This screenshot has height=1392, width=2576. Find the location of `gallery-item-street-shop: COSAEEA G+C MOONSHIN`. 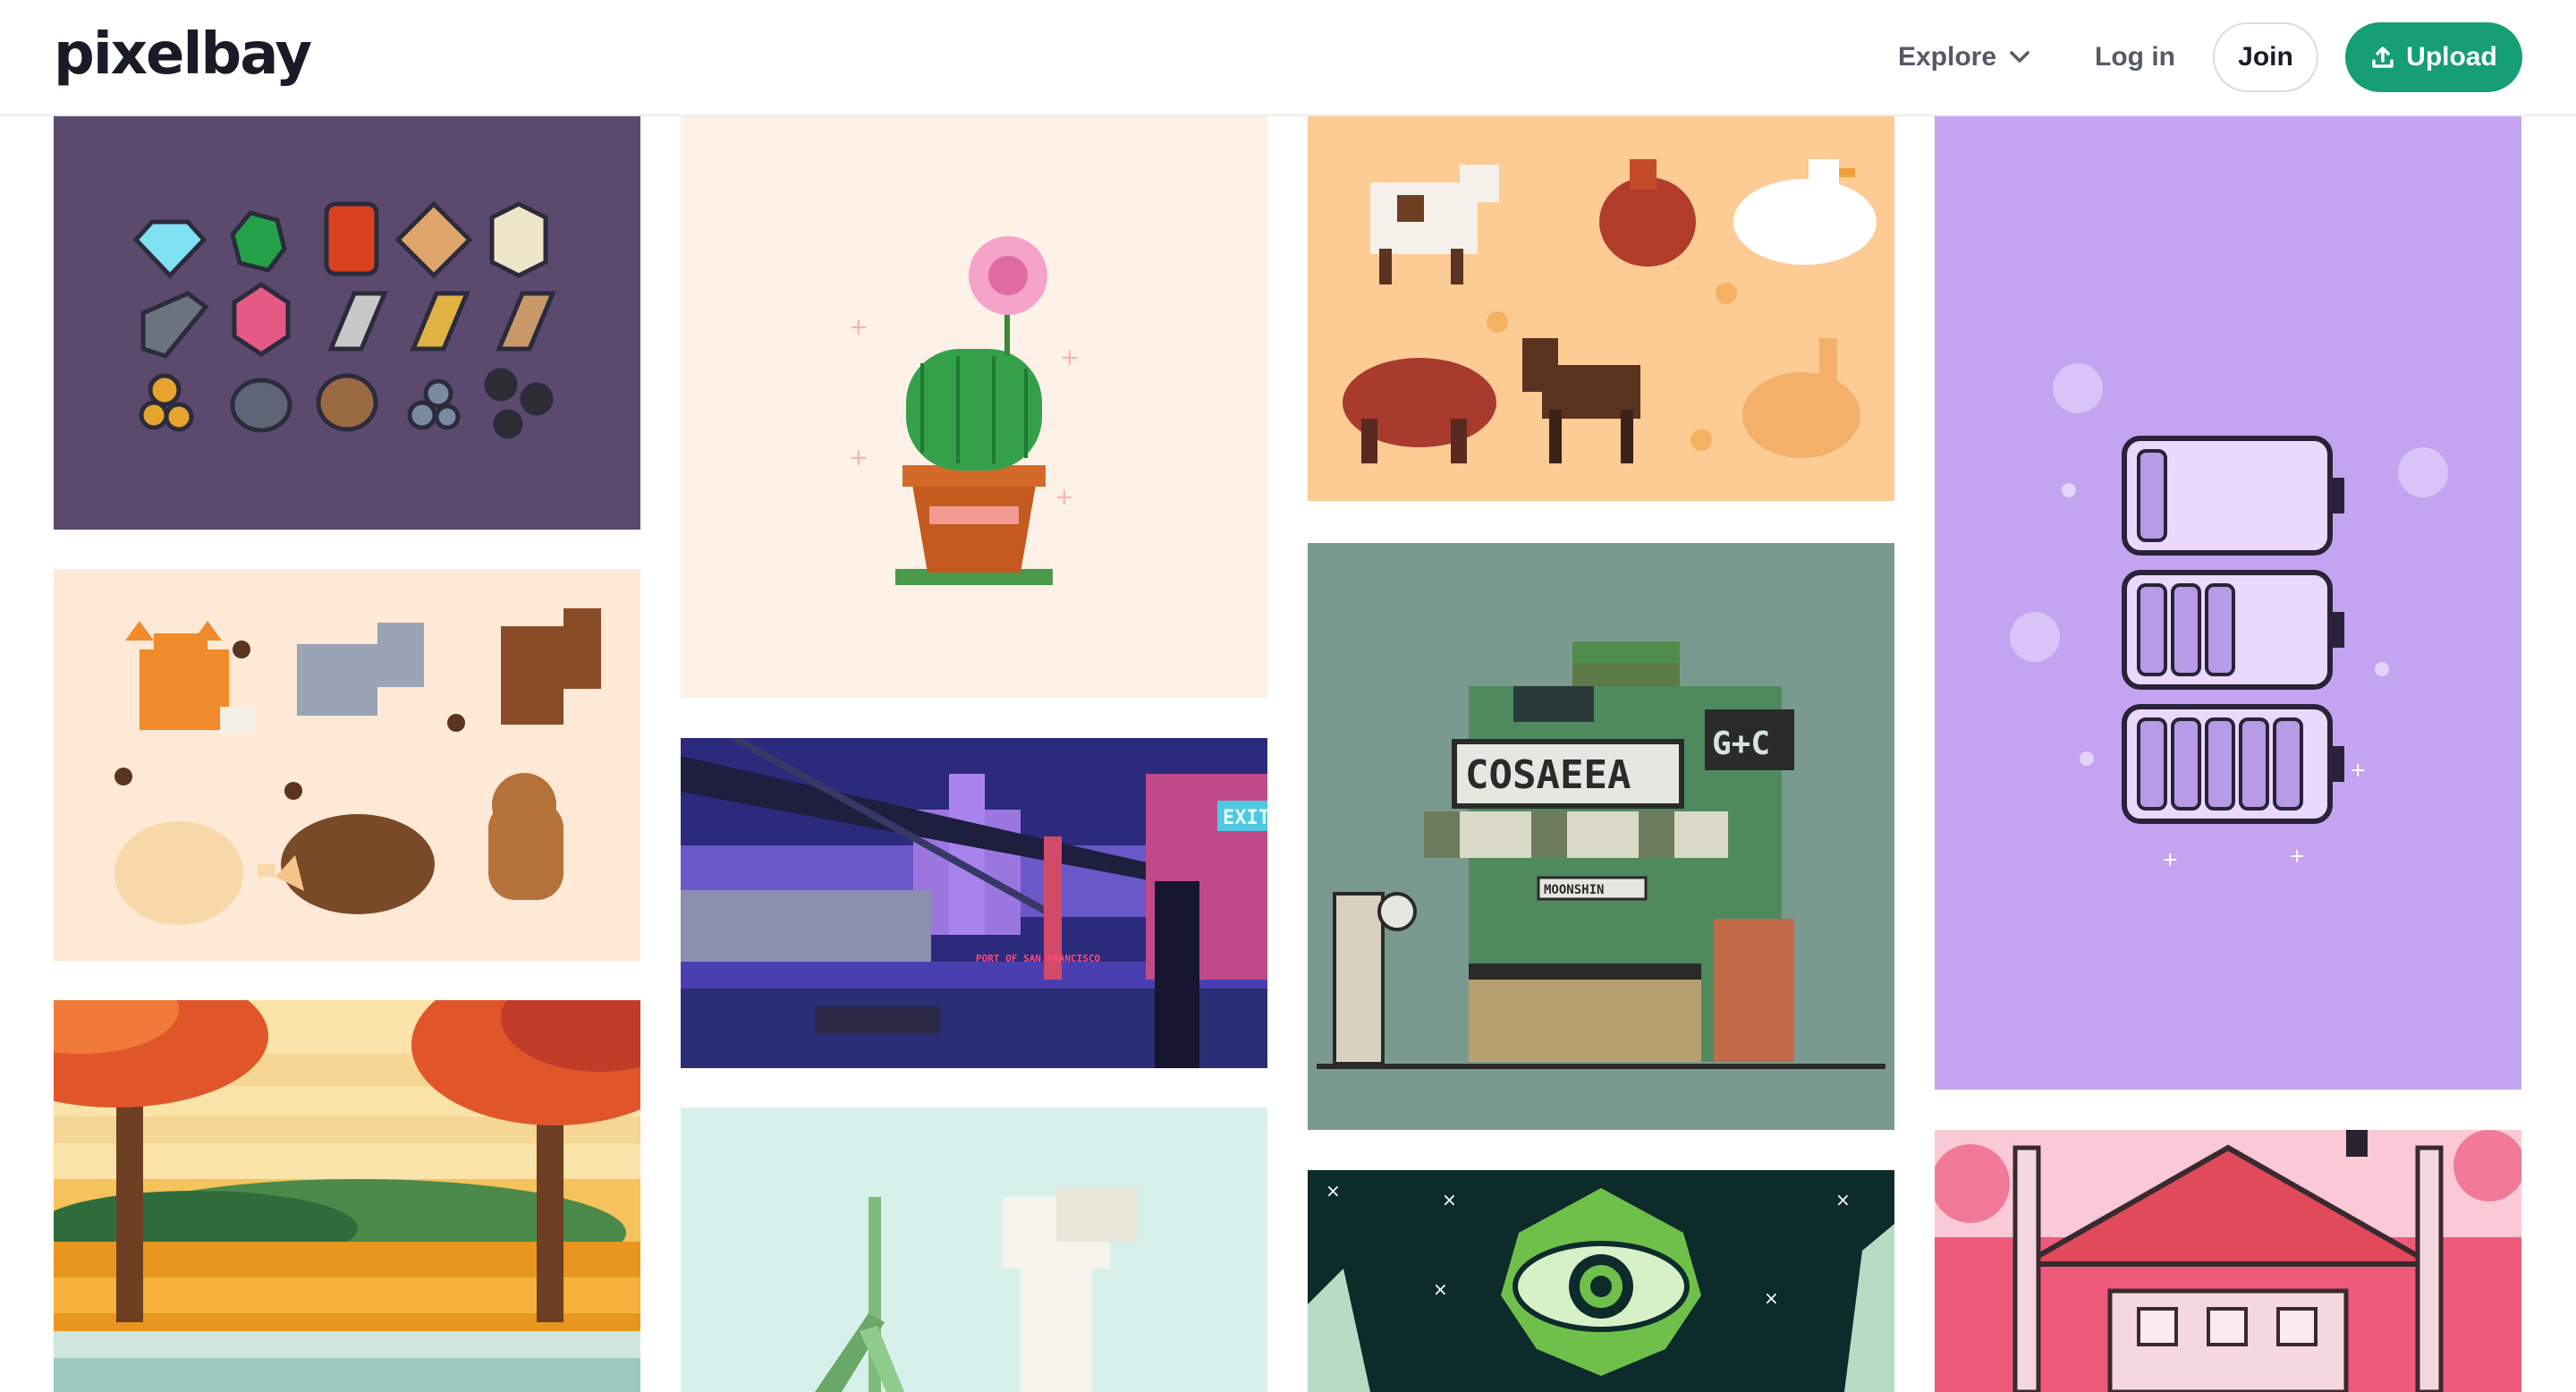

gallery-item-street-shop: COSAEEA G+C MOONSHIN is located at coordinates (1601, 836).